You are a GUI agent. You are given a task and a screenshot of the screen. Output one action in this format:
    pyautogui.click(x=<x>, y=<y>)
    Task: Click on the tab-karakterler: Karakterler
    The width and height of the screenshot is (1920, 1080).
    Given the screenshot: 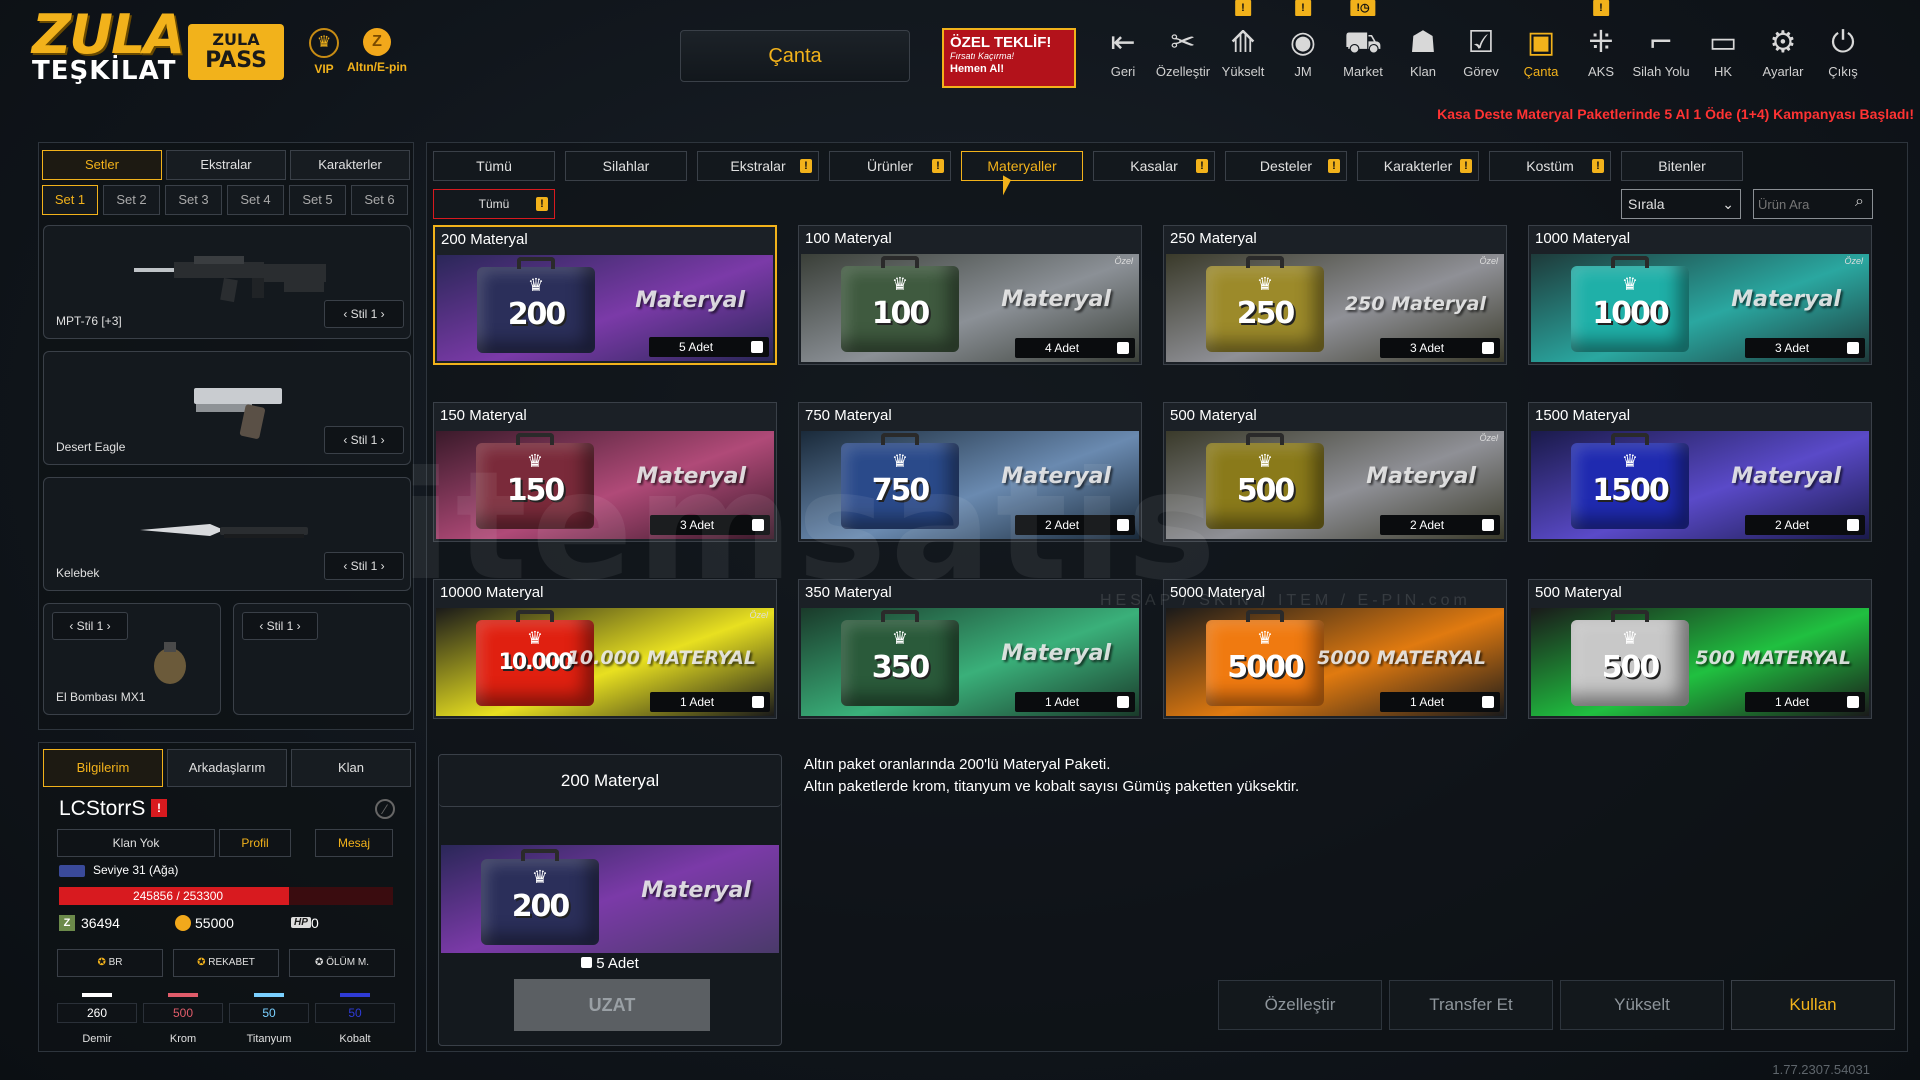 What is the action you would take?
    pyautogui.click(x=350, y=165)
    